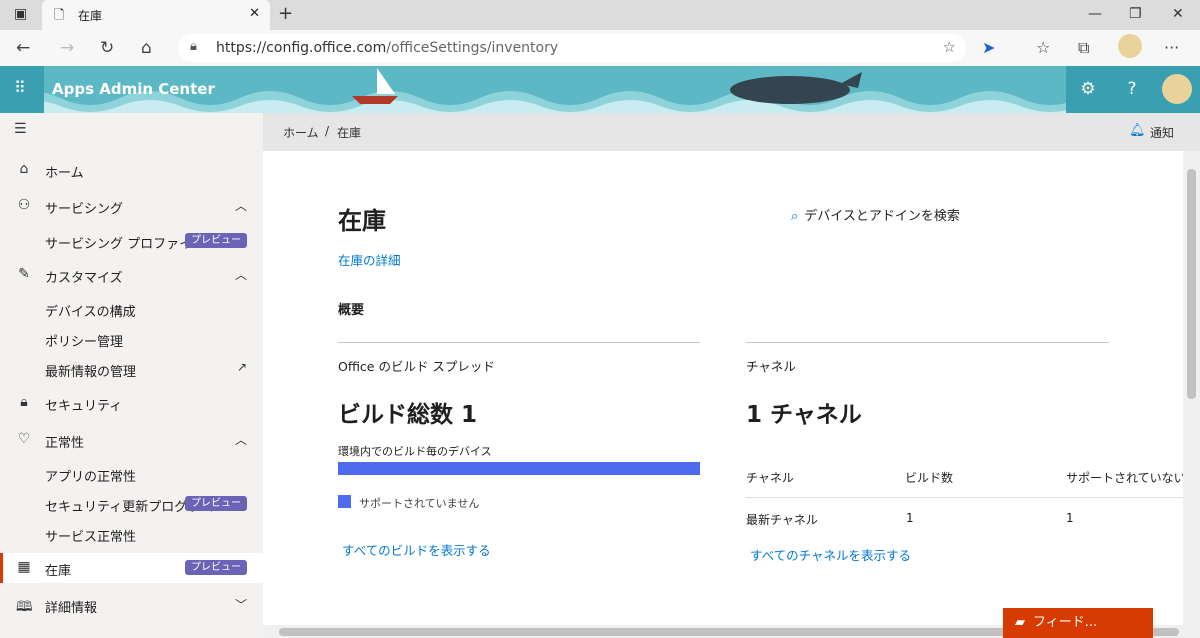  What do you see at coordinates (133, 89) in the screenshot?
I see `app-title: Apps Admin Center` at bounding box center [133, 89].